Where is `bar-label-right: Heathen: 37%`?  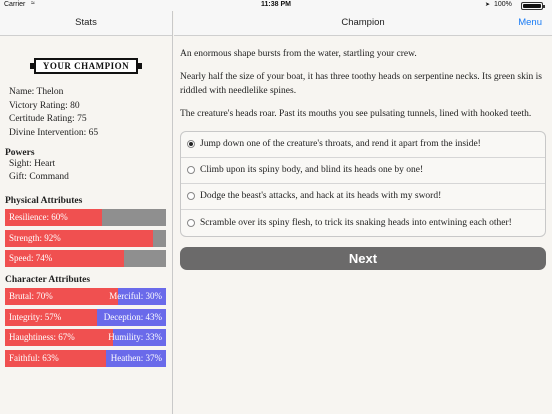 bar-label-right: Heathen: 37% is located at coordinates (136, 357).